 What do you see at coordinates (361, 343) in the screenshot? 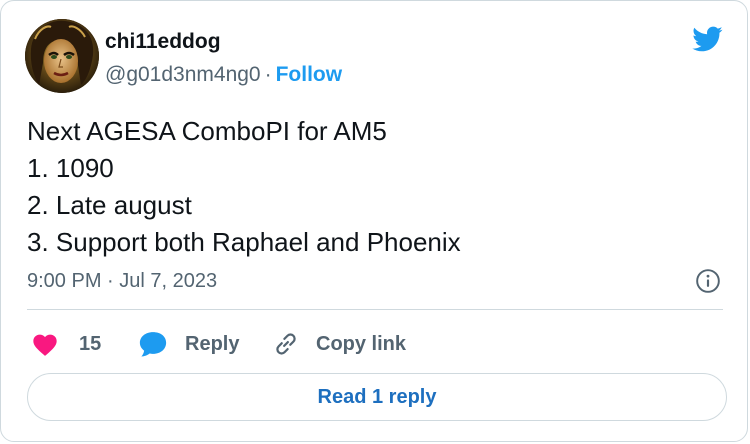
I see `copy-link-label: Copy link` at bounding box center [361, 343].